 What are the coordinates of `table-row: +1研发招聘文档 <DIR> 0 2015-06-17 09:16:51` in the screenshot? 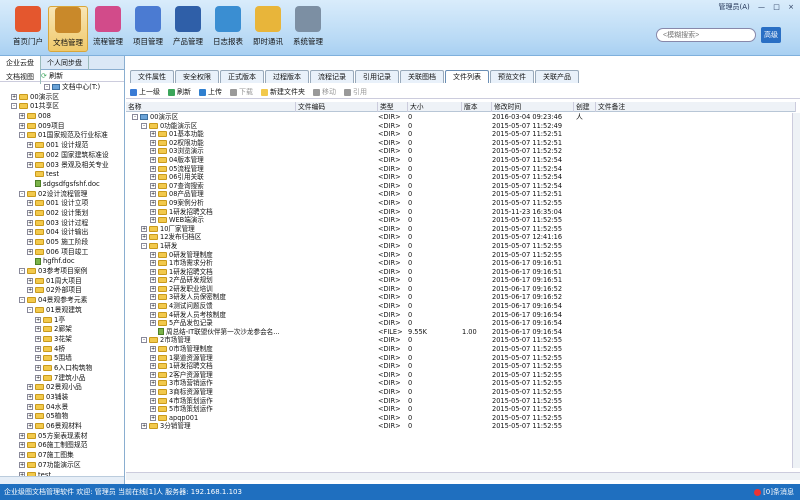 It's located at (459, 272).